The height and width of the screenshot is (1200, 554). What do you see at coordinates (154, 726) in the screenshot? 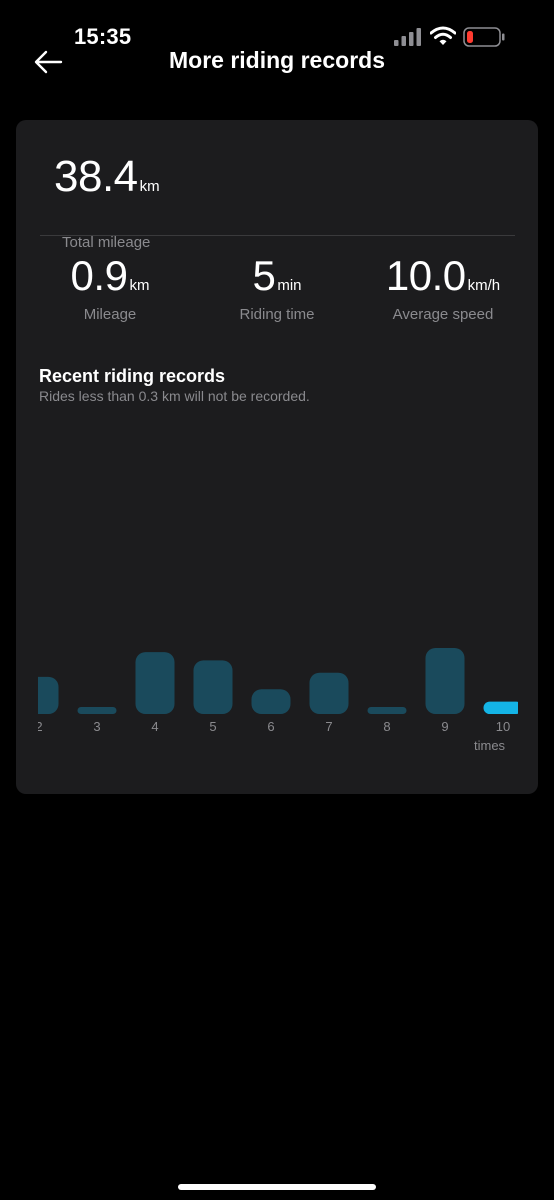
I see `tick-label: 4` at bounding box center [154, 726].